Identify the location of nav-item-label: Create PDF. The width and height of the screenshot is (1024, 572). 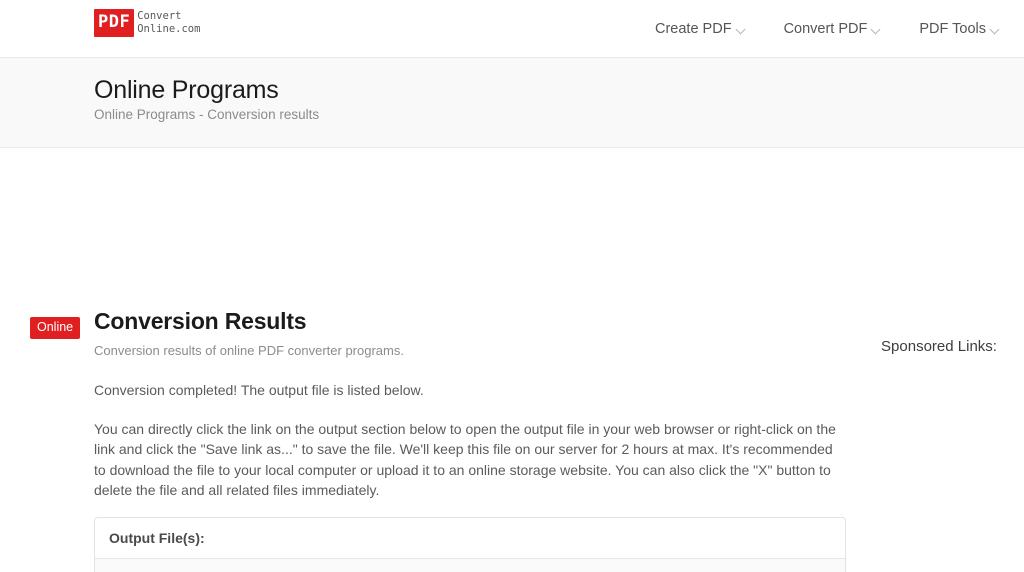
(693, 29).